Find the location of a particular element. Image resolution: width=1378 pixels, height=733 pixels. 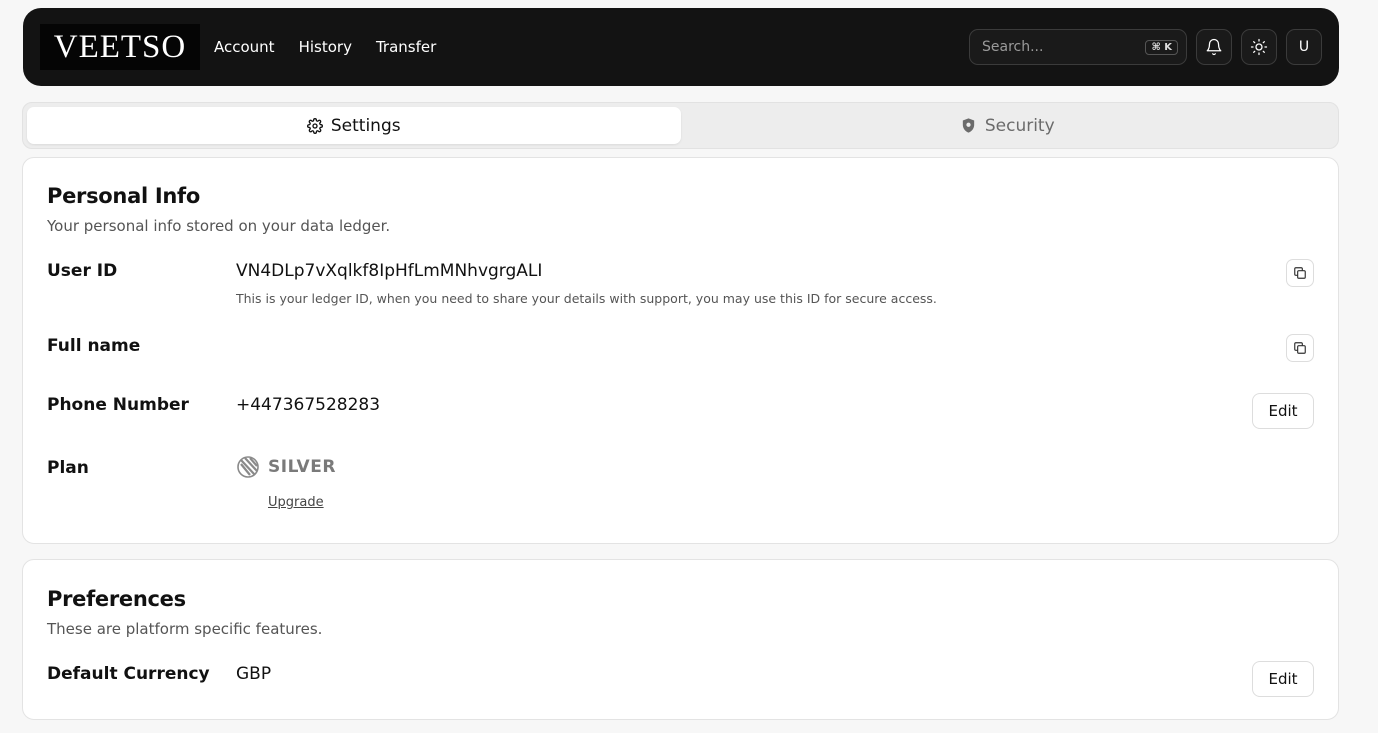

main-nav: Account History Transfer is located at coordinates (337, 47).